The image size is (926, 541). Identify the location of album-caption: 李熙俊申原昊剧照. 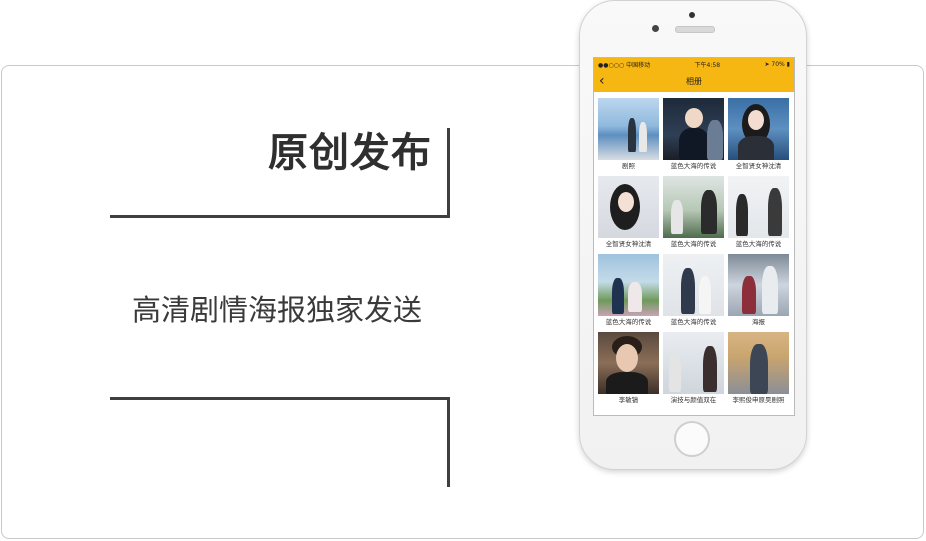
(758, 400).